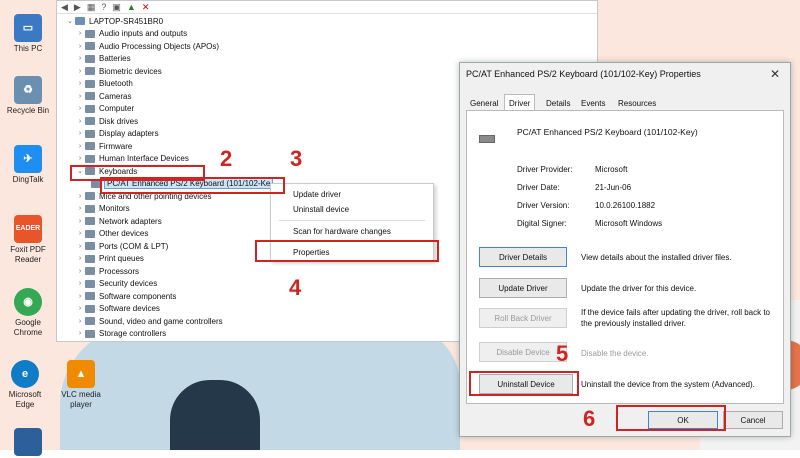 This screenshot has width=800, height=458. I want to click on tab-resources: Resources, so click(637, 103).